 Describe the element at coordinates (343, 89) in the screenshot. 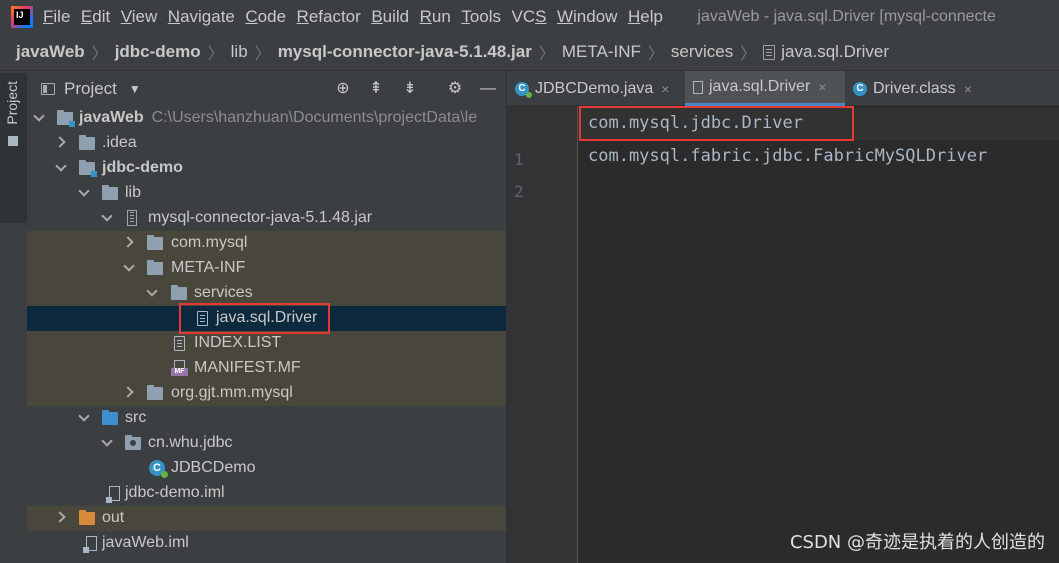

I see `locate-icon: ⊕` at that location.